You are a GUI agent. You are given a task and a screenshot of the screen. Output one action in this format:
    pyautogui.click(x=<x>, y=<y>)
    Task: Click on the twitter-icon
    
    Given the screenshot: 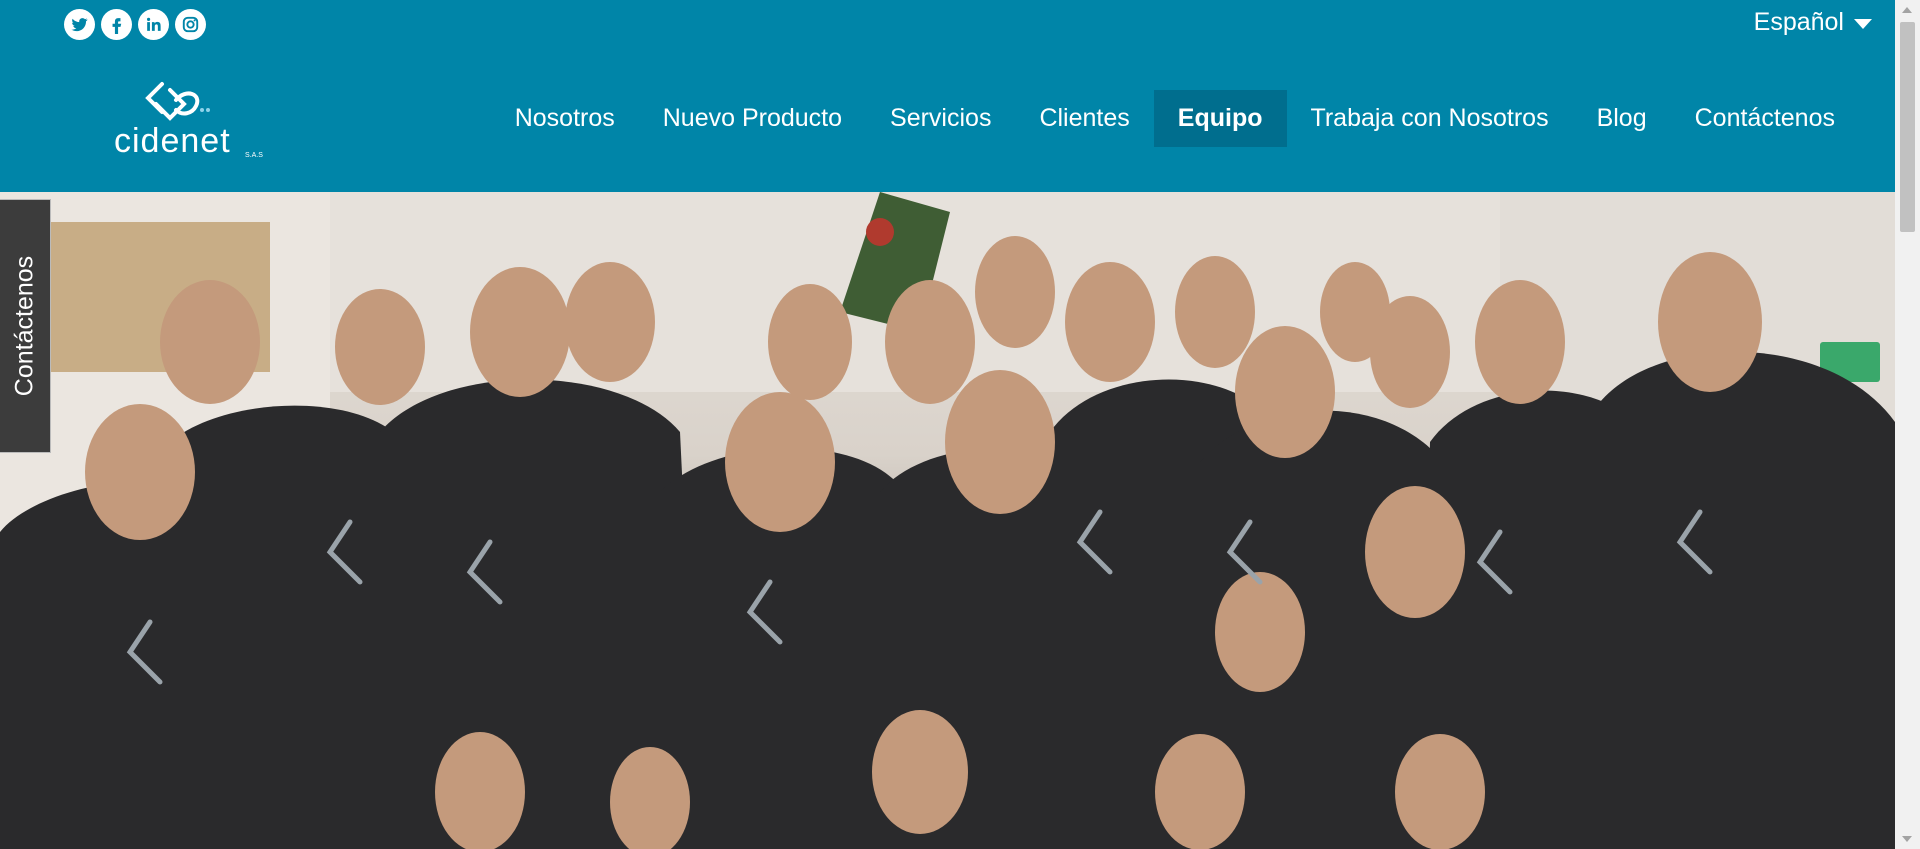 What is the action you would take?
    pyautogui.click(x=79, y=24)
    